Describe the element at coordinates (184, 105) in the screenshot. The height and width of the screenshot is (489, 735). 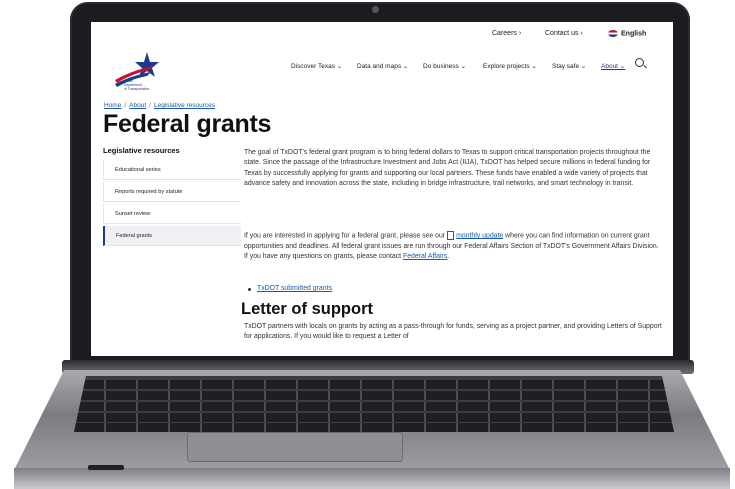
I see `breadcrumb-current: Legislative resources` at that location.